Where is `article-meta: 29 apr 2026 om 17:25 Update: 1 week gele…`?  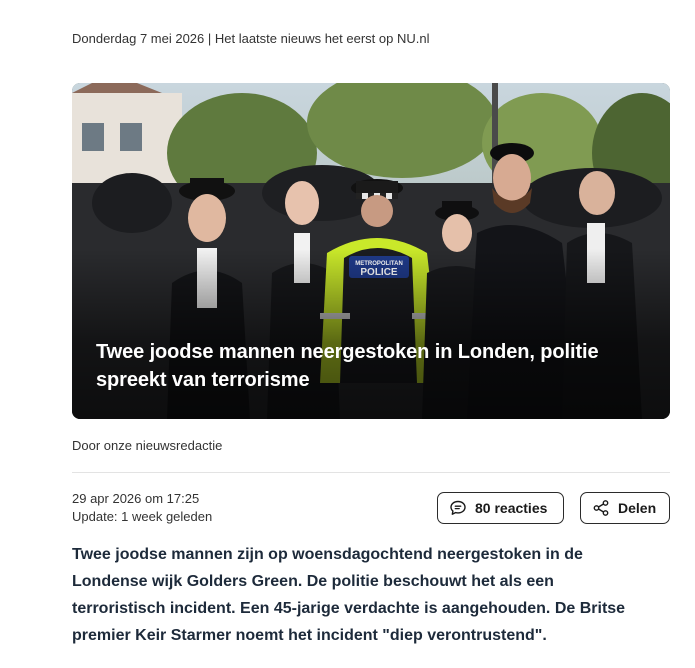 article-meta: 29 apr 2026 om 17:25 Update: 1 week gele… is located at coordinates (142, 508).